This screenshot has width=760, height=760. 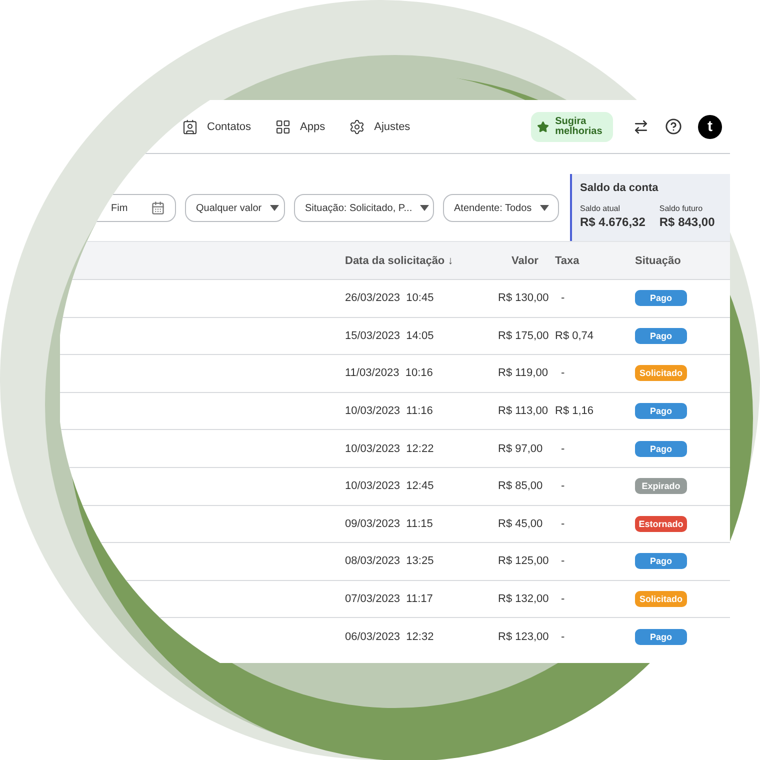 I want to click on table-cell-text: 10/03/2023 12:45, so click(x=390, y=486).